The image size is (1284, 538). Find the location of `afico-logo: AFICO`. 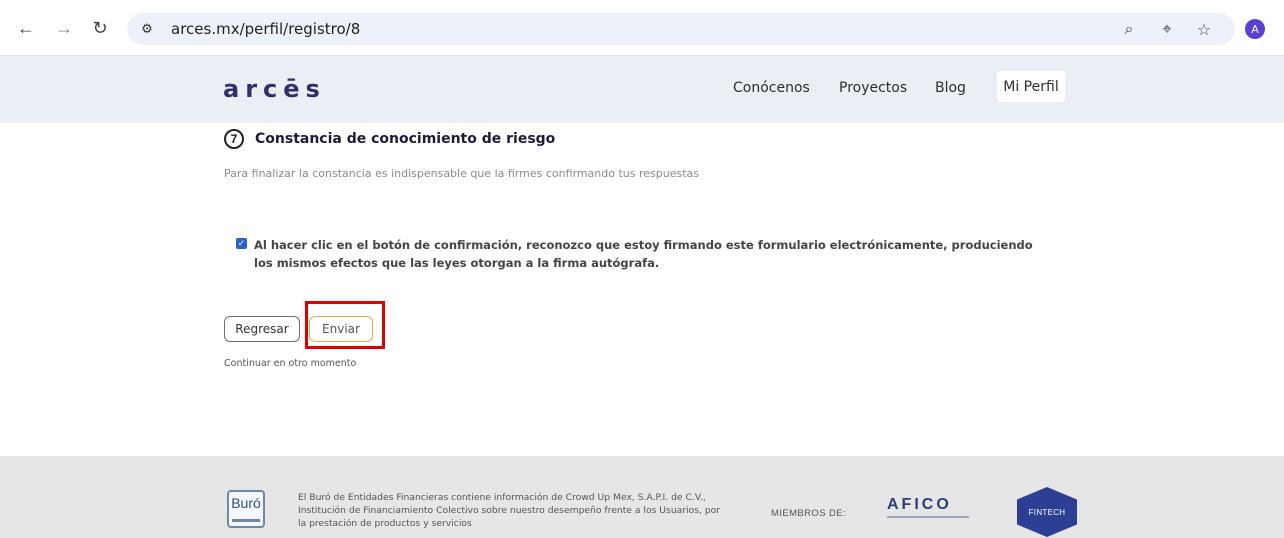

afico-logo: AFICO is located at coordinates (919, 505).